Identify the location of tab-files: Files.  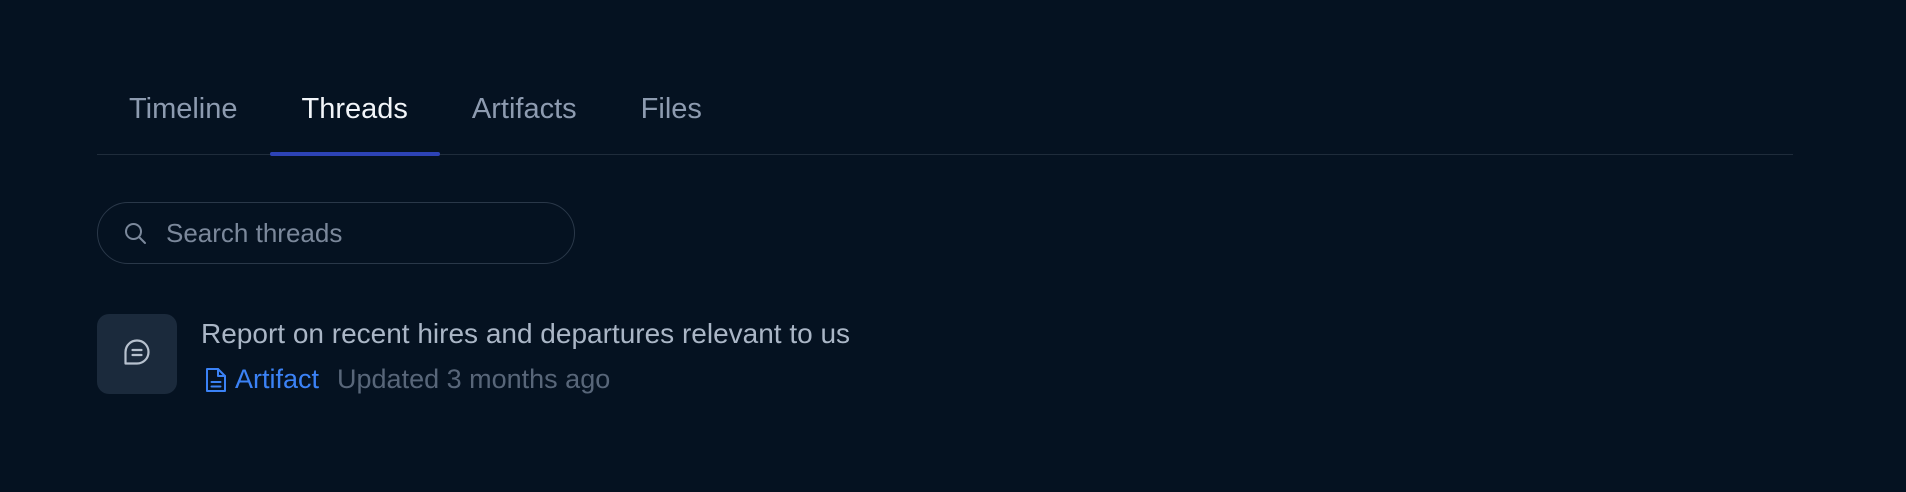
(671, 113).